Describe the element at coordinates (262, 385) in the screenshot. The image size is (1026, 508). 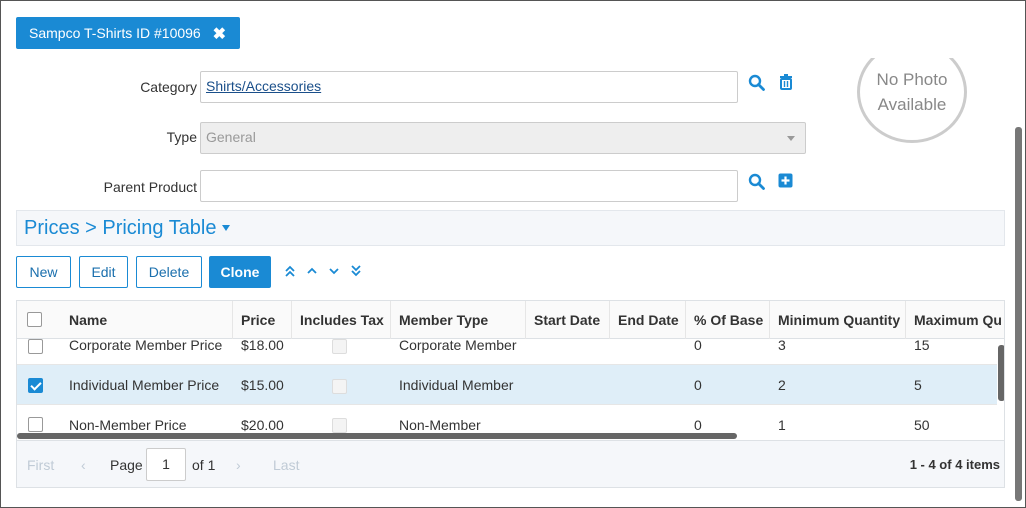
I see `cell-price: $15.00` at that location.